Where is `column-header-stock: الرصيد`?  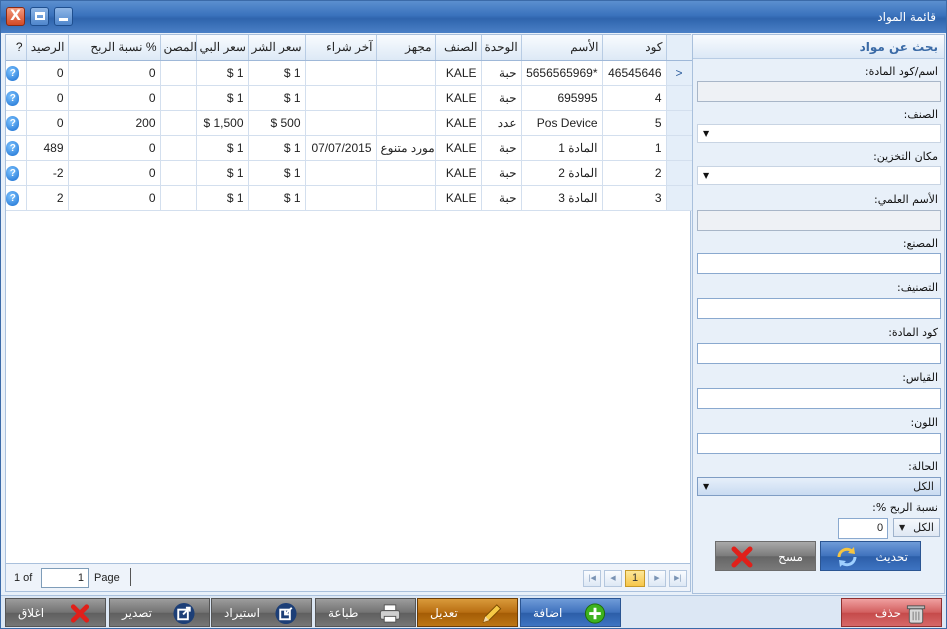
column-header-stock: الرصيد is located at coordinates (47, 48).